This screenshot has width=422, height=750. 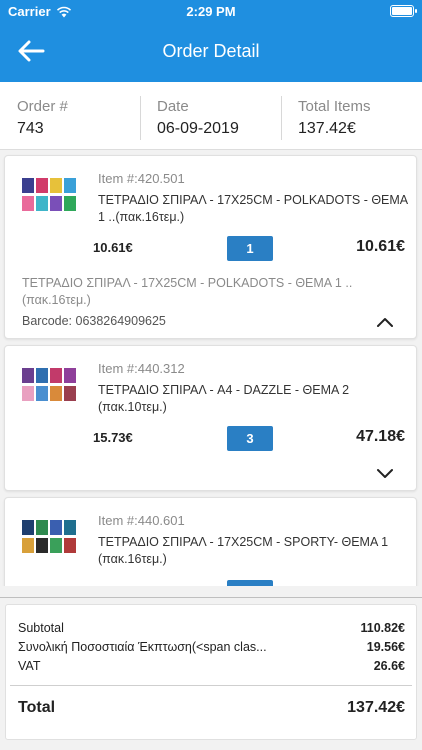 What do you see at coordinates (334, 106) in the screenshot?
I see `total-items-label: Total Items` at bounding box center [334, 106].